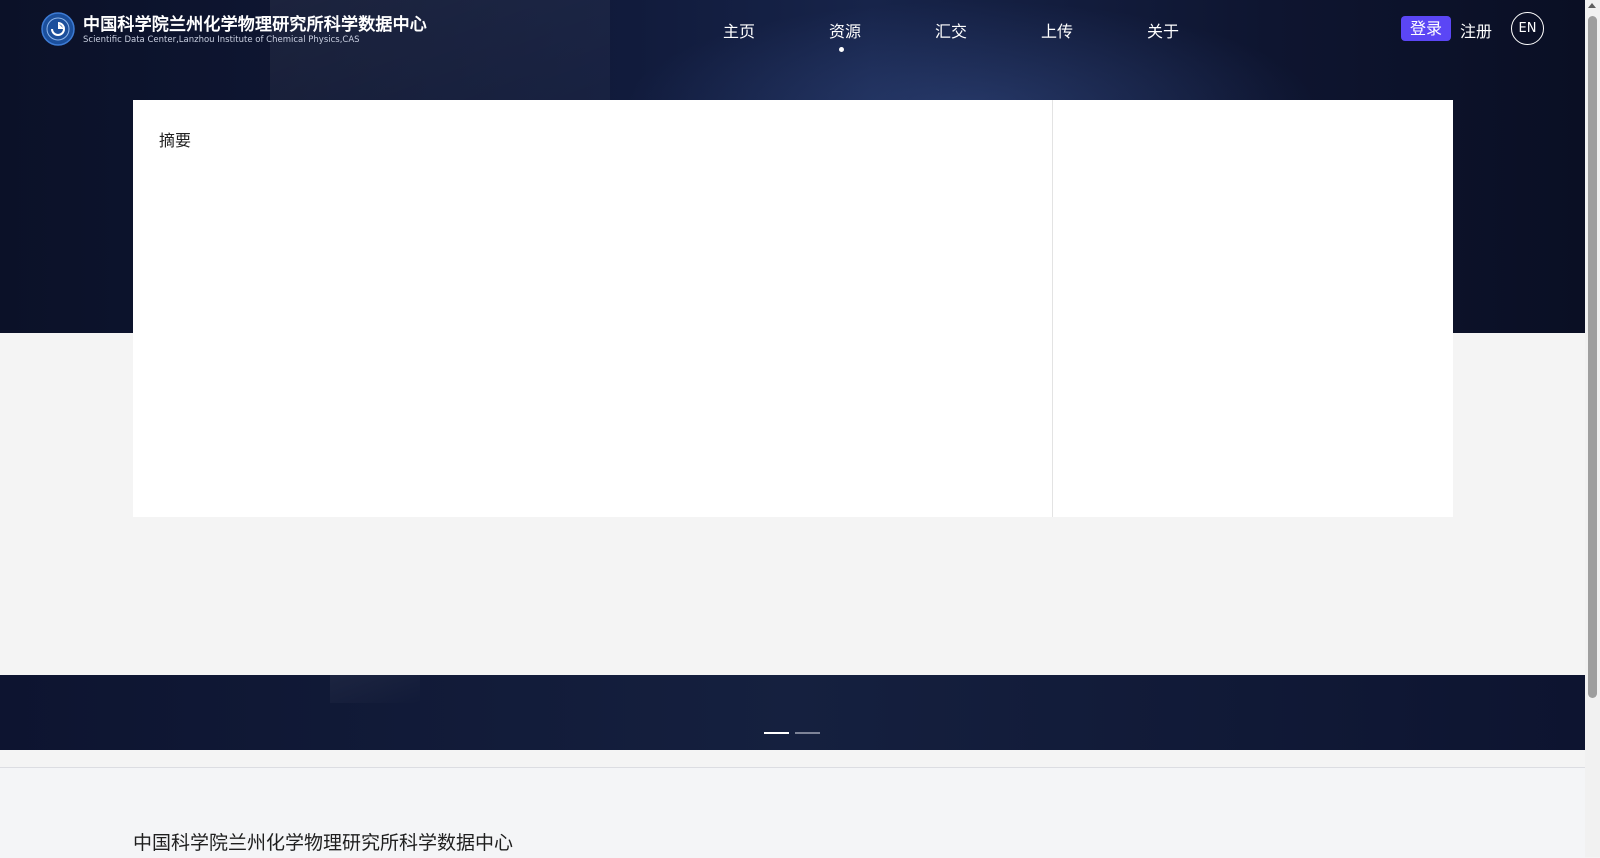 This screenshot has width=1600, height=858. Describe the element at coordinates (739, 30) in the screenshot. I see `nav-home: 主页` at that location.